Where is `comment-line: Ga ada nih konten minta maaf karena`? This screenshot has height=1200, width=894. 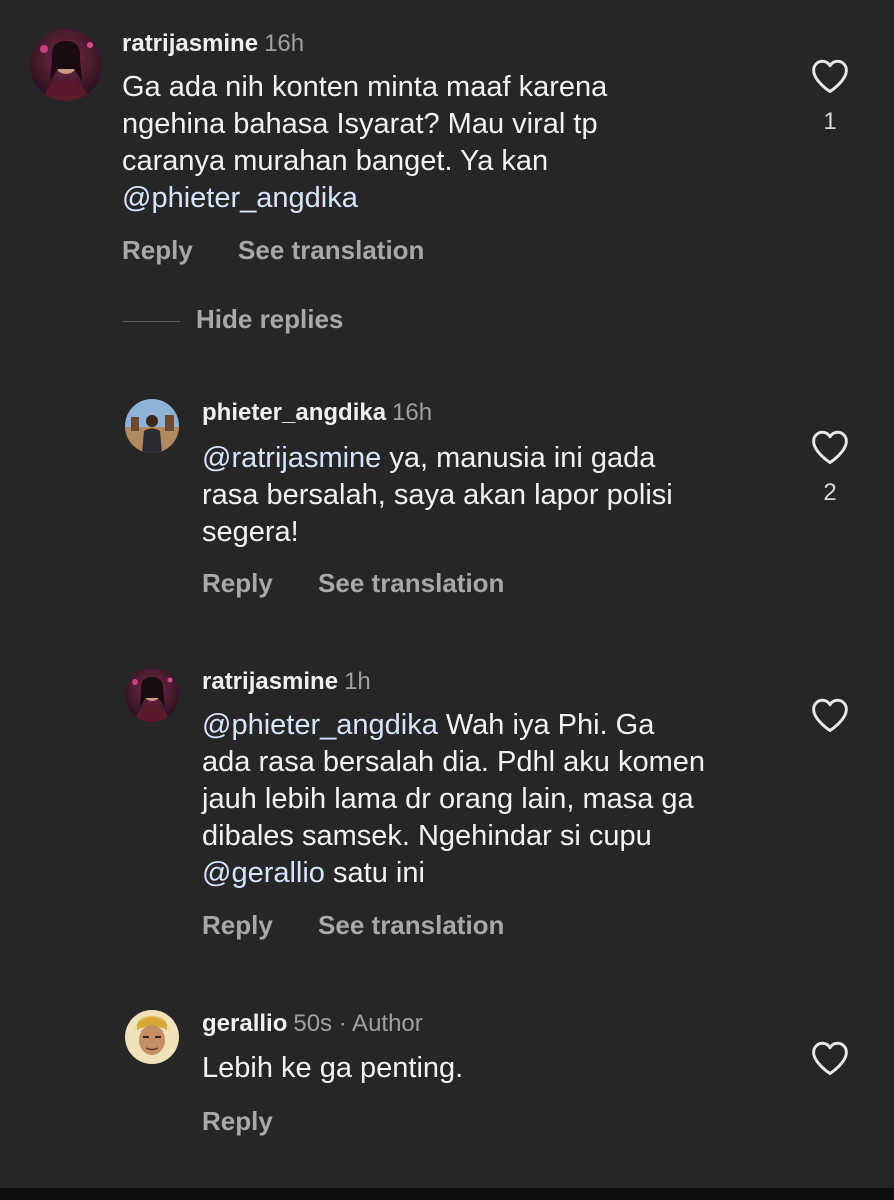
comment-line: Ga ada nih konten minta maaf karena is located at coordinates (365, 87).